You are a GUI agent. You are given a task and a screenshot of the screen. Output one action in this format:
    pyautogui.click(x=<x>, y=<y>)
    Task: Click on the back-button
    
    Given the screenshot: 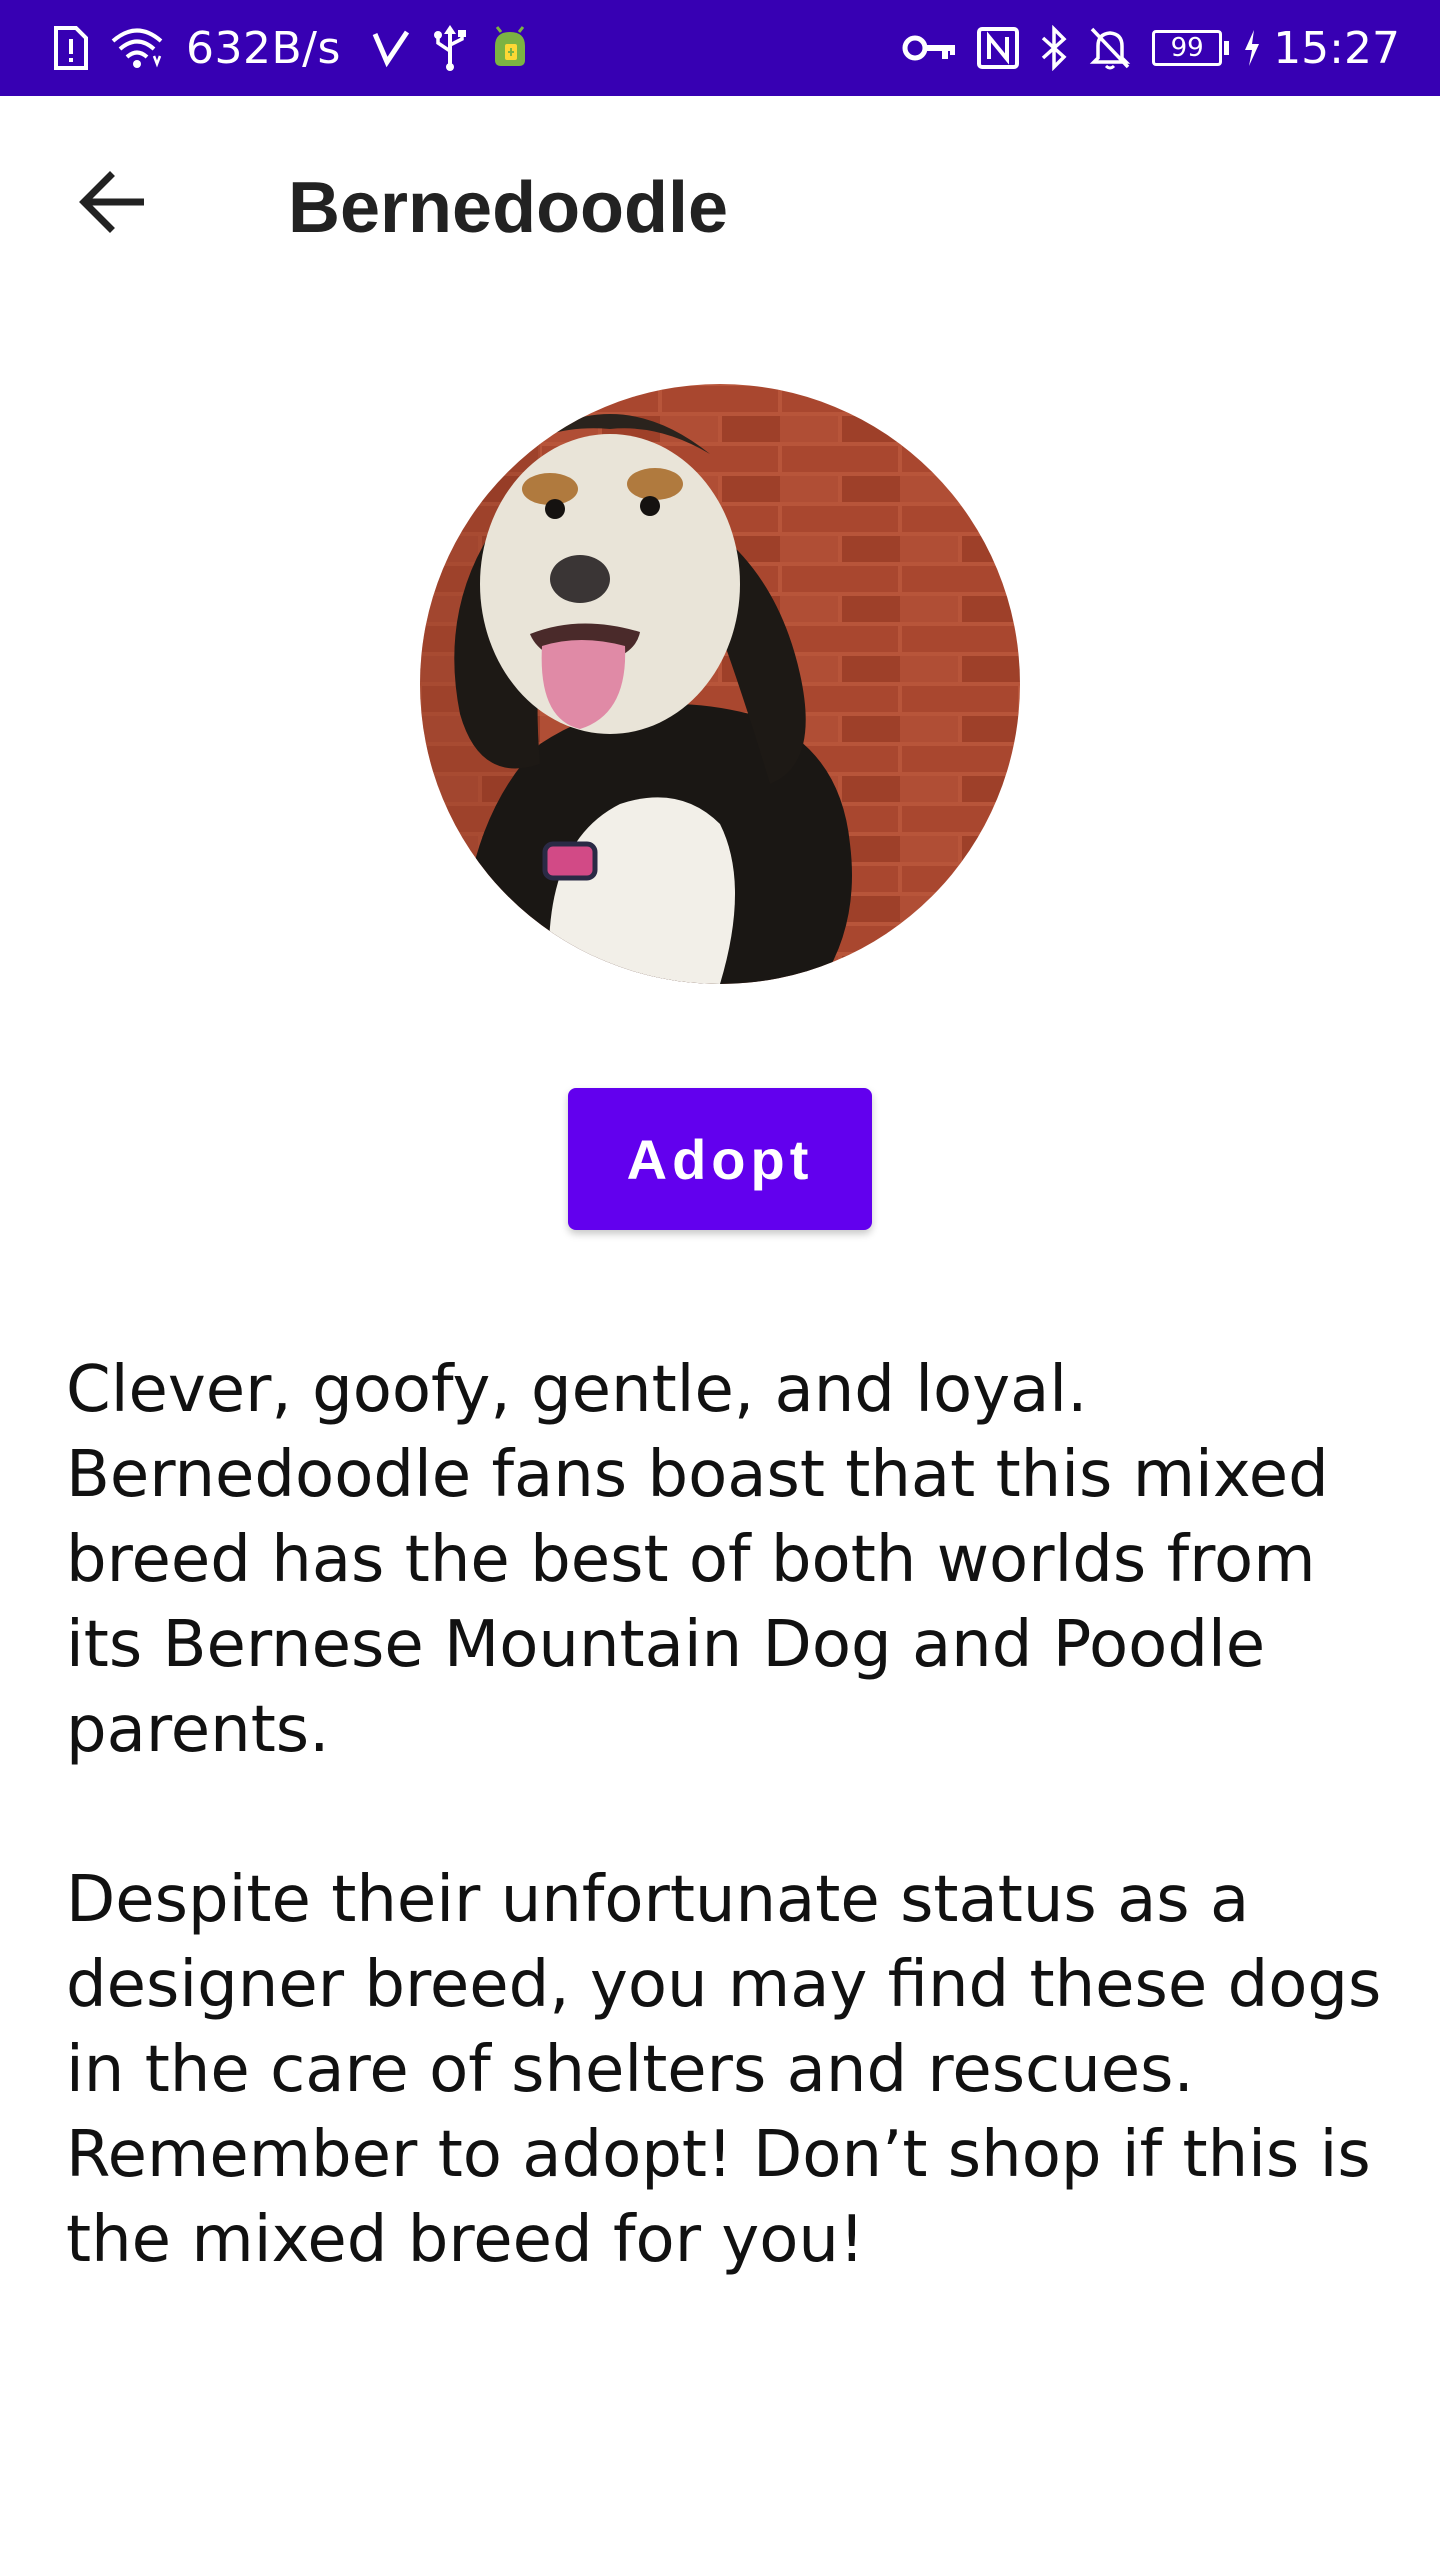 What is the action you would take?
    pyautogui.click(x=112, y=204)
    